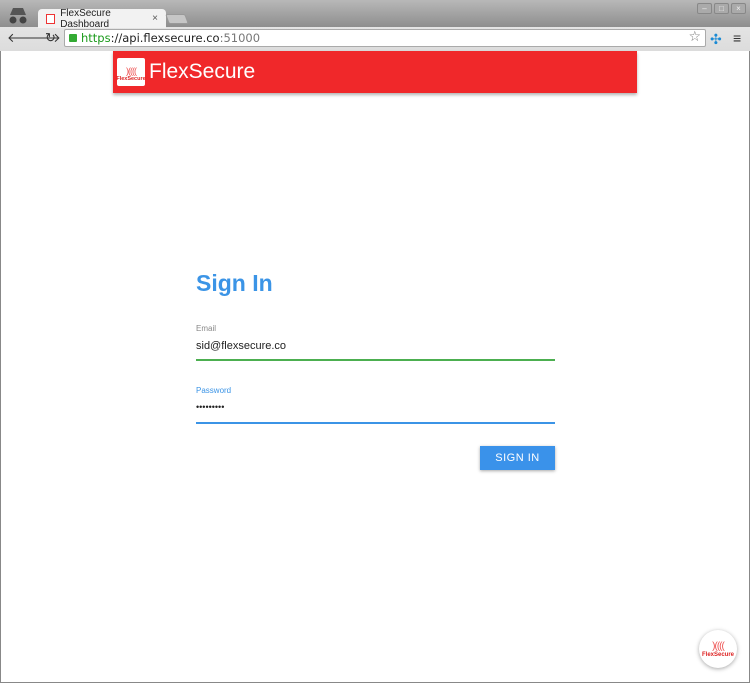 Image resolution: width=750 pixels, height=683 pixels. I want to click on incognito-icon, so click(18, 16).